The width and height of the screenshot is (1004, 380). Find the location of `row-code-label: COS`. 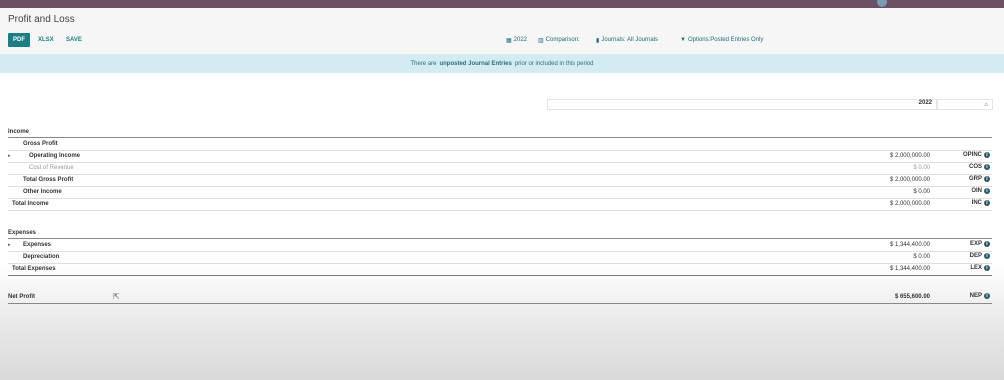

row-code-label: COS is located at coordinates (975, 167).